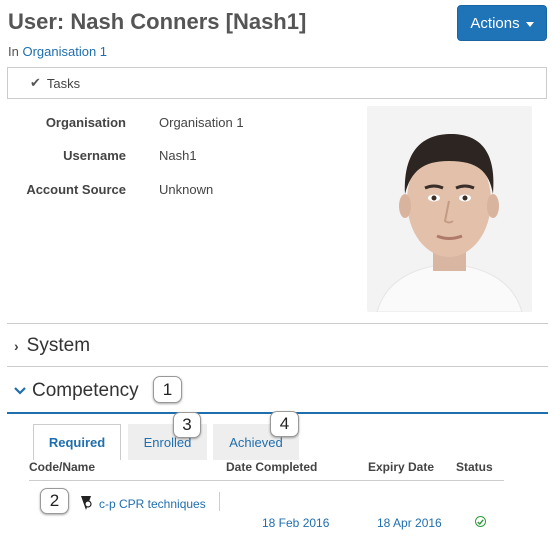 The width and height of the screenshot is (553, 541). What do you see at coordinates (54, 501) in the screenshot?
I see `callout-2: 2` at bounding box center [54, 501].